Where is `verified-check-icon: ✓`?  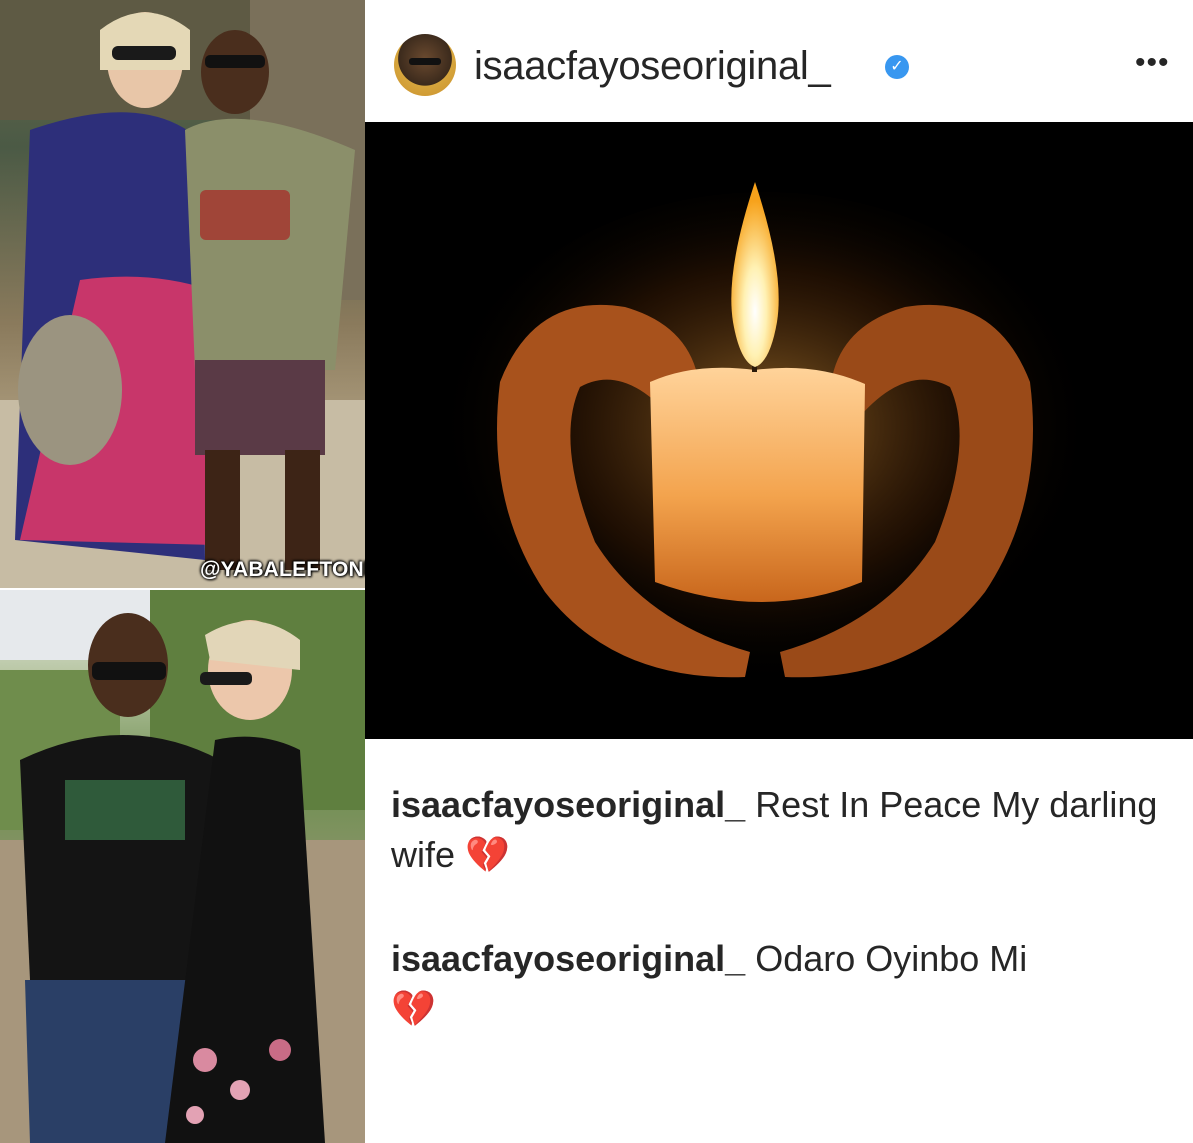
verified-check-icon: ✓ is located at coordinates (897, 67).